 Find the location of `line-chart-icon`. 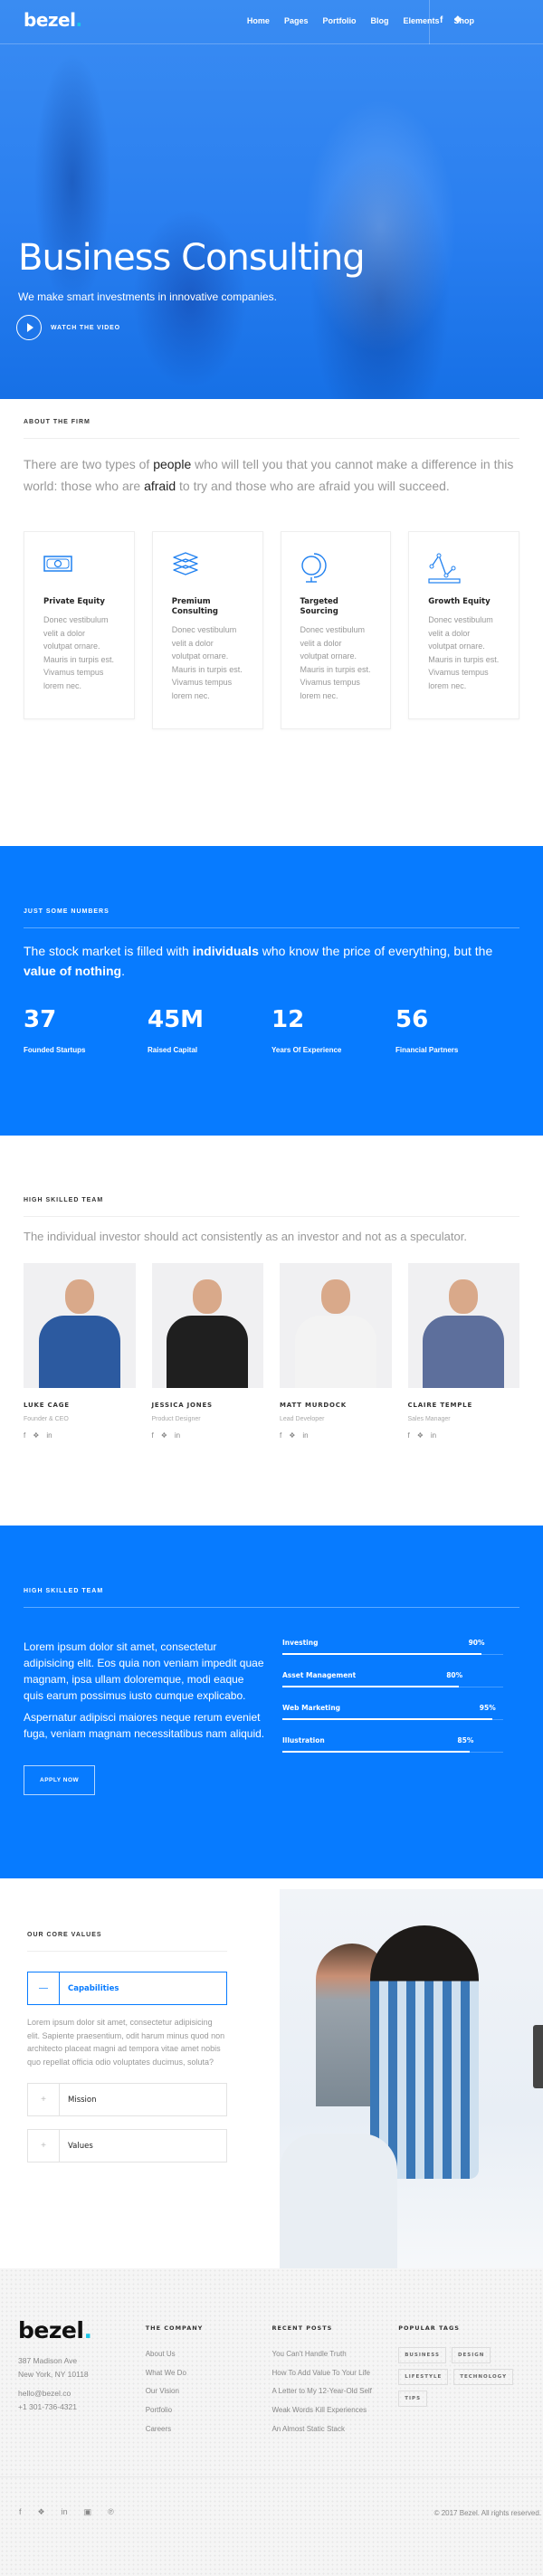

line-chart-icon is located at coordinates (464, 569).